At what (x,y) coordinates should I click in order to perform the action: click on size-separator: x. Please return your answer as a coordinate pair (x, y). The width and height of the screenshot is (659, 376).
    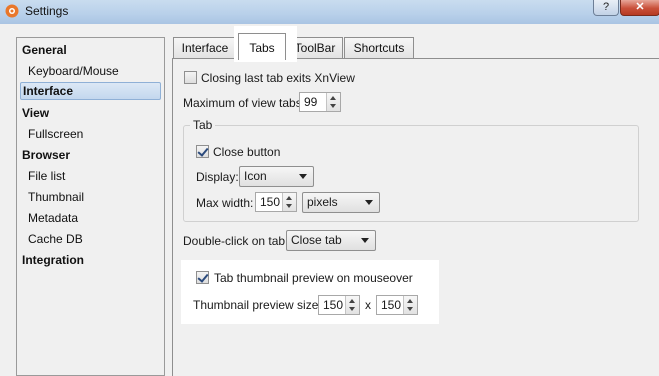
    Looking at the image, I should click on (368, 305).